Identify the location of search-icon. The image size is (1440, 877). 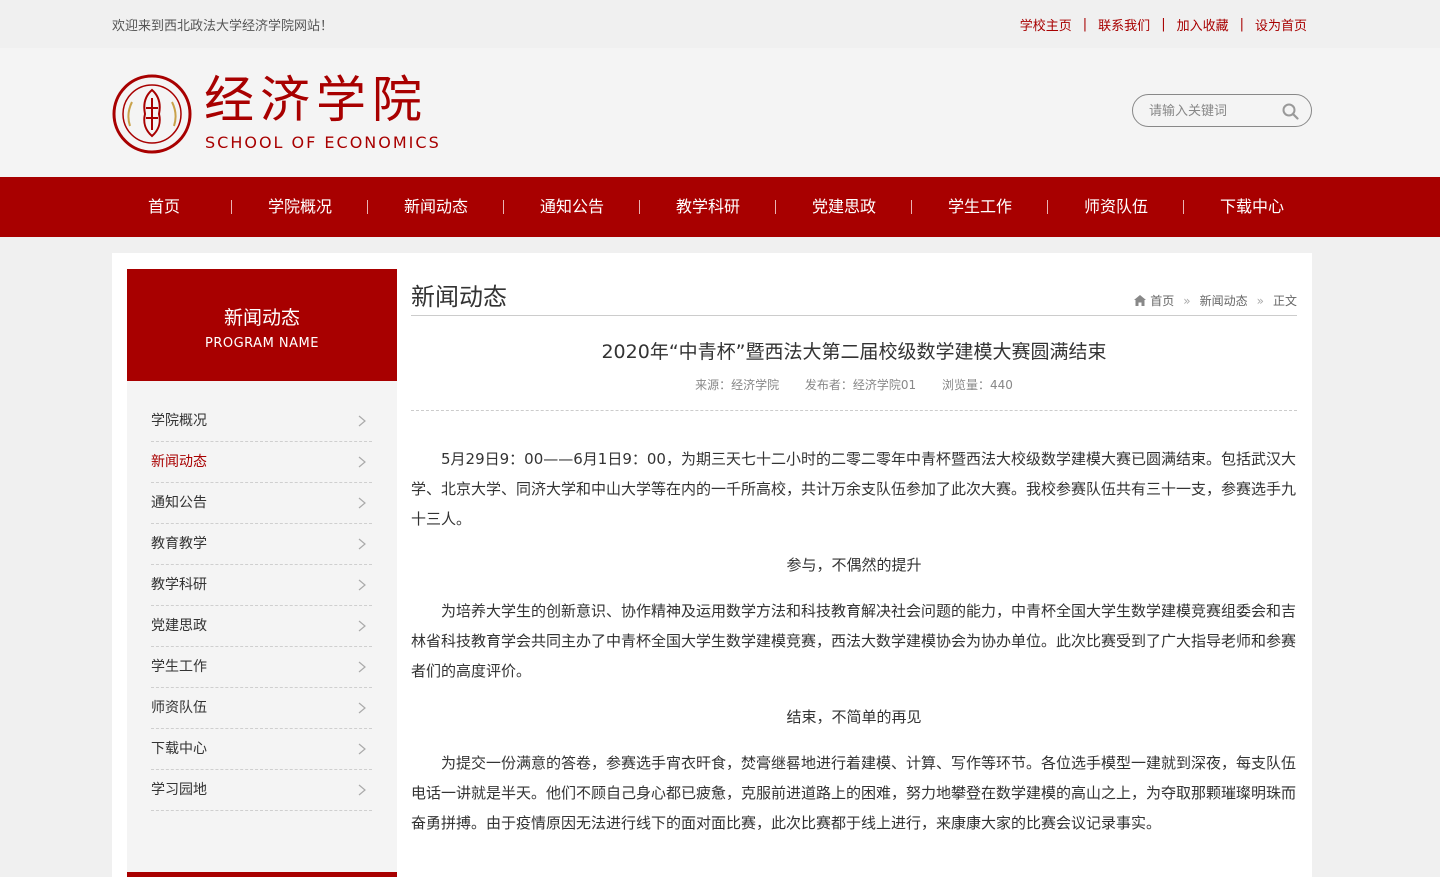
(1290, 111).